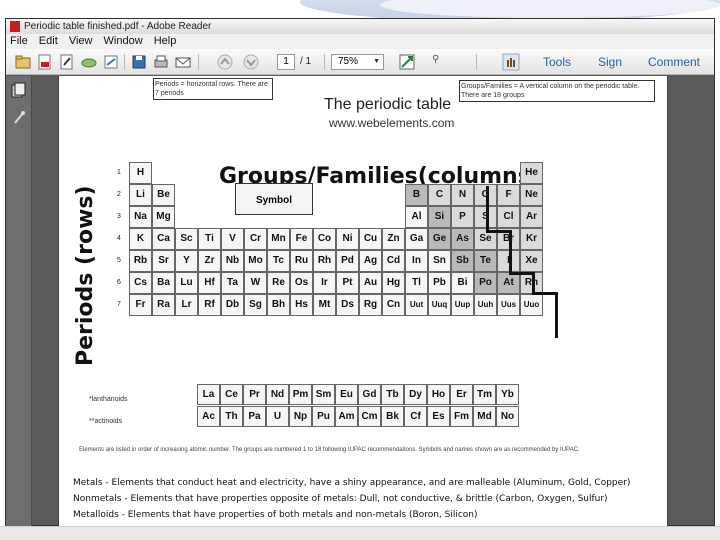 This screenshot has width=720, height=540. What do you see at coordinates (347, 261) in the screenshot?
I see `element-cell: Pd` at bounding box center [347, 261].